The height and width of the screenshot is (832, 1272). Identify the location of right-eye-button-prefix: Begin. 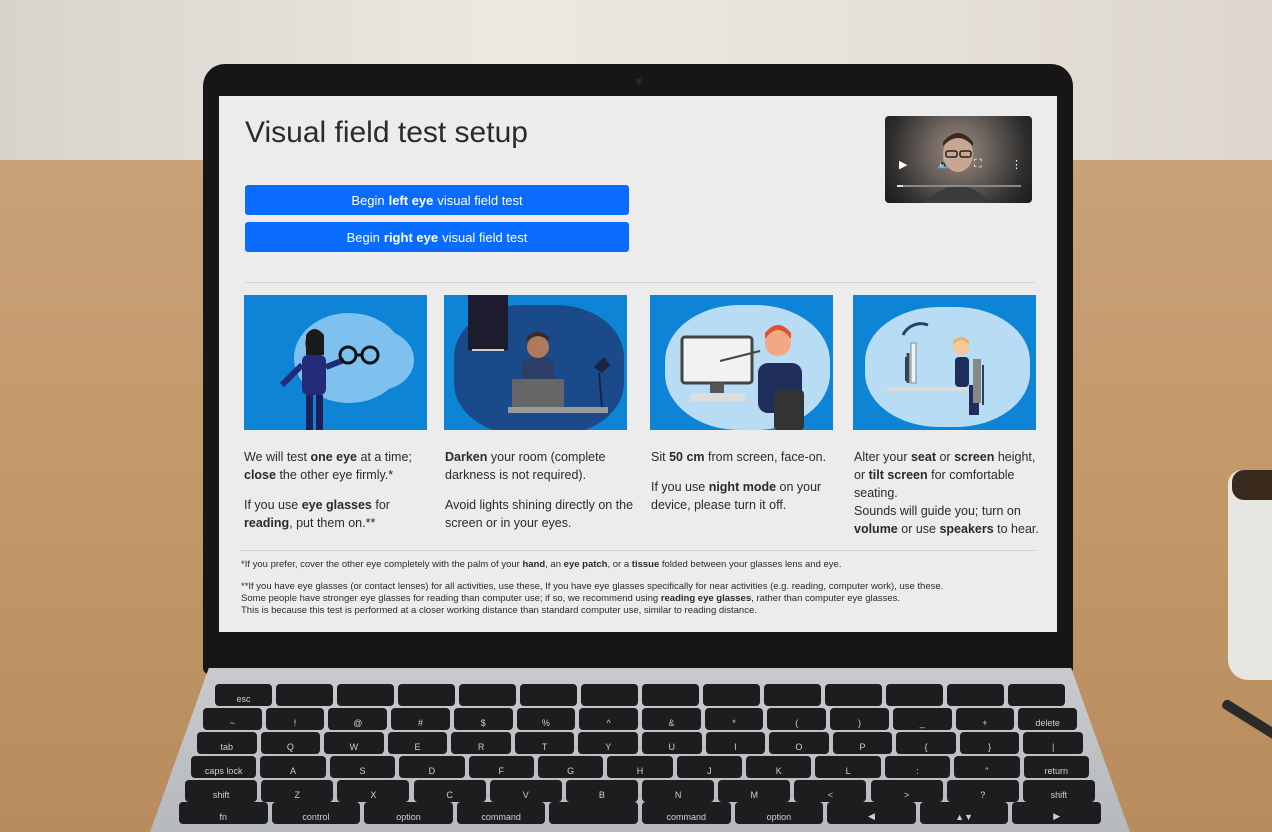
(363, 237).